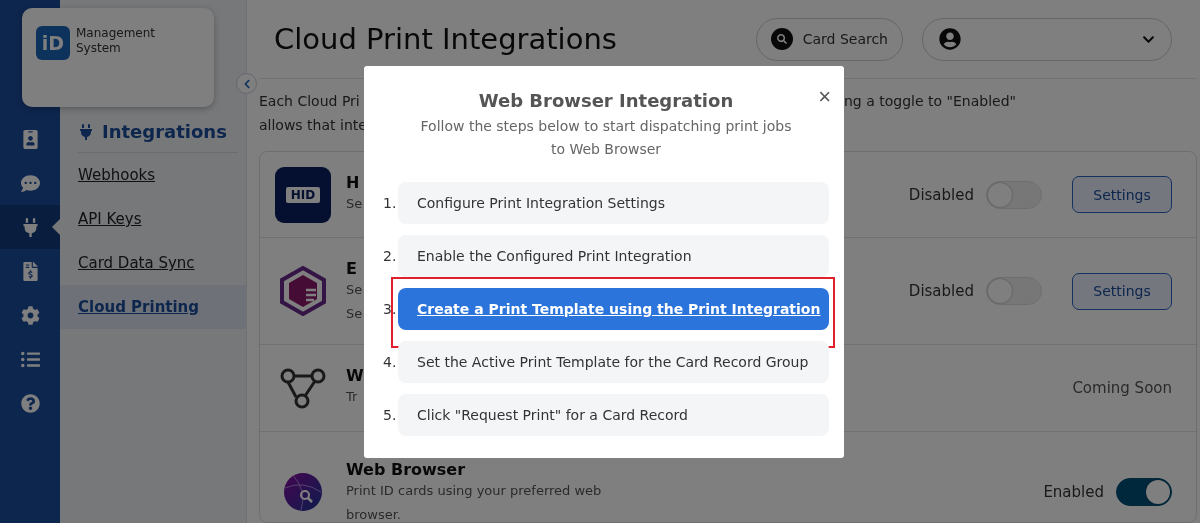 This screenshot has height=523, width=1200. What do you see at coordinates (303, 291) in the screenshot?
I see `hexagon-logo-icon` at bounding box center [303, 291].